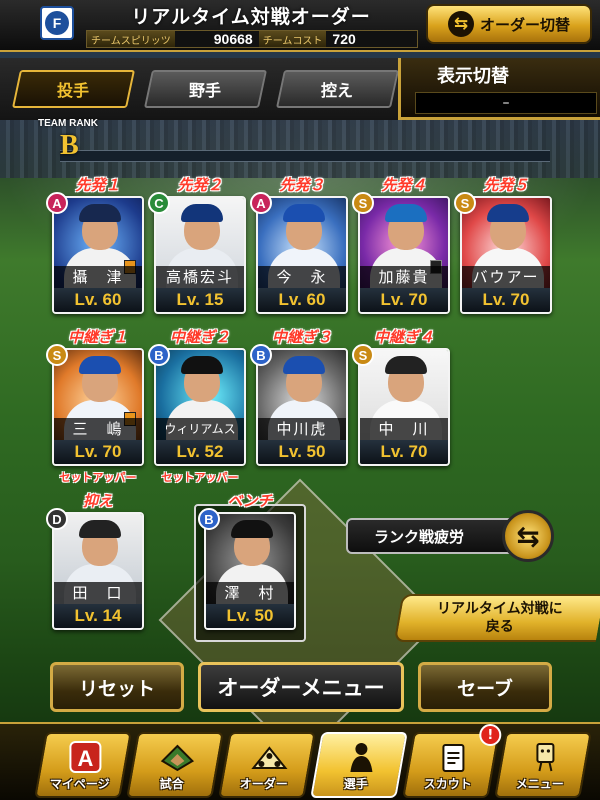 The width and height of the screenshot is (600, 800). What do you see at coordinates (404, 429) in the screenshot?
I see `player-name: 中 川` at bounding box center [404, 429].